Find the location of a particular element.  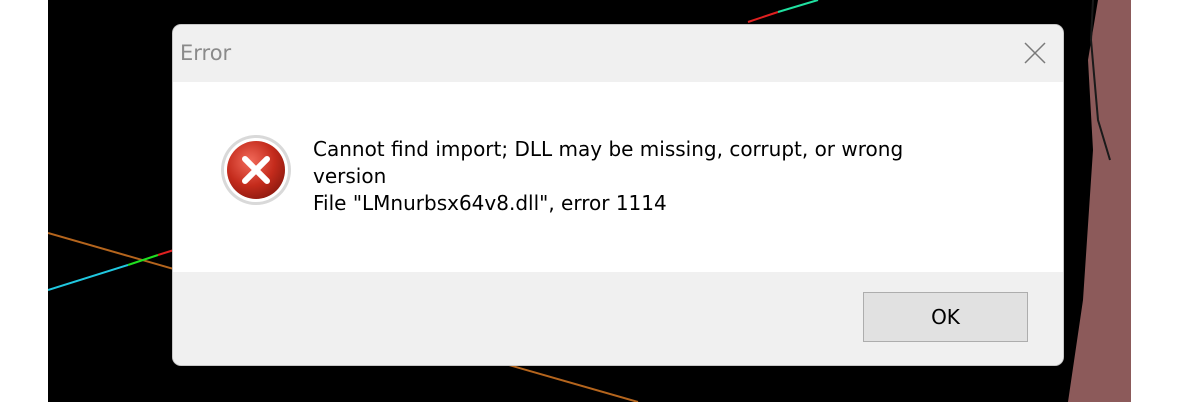

cyan-axis-line-top is located at coordinates (798, 6).